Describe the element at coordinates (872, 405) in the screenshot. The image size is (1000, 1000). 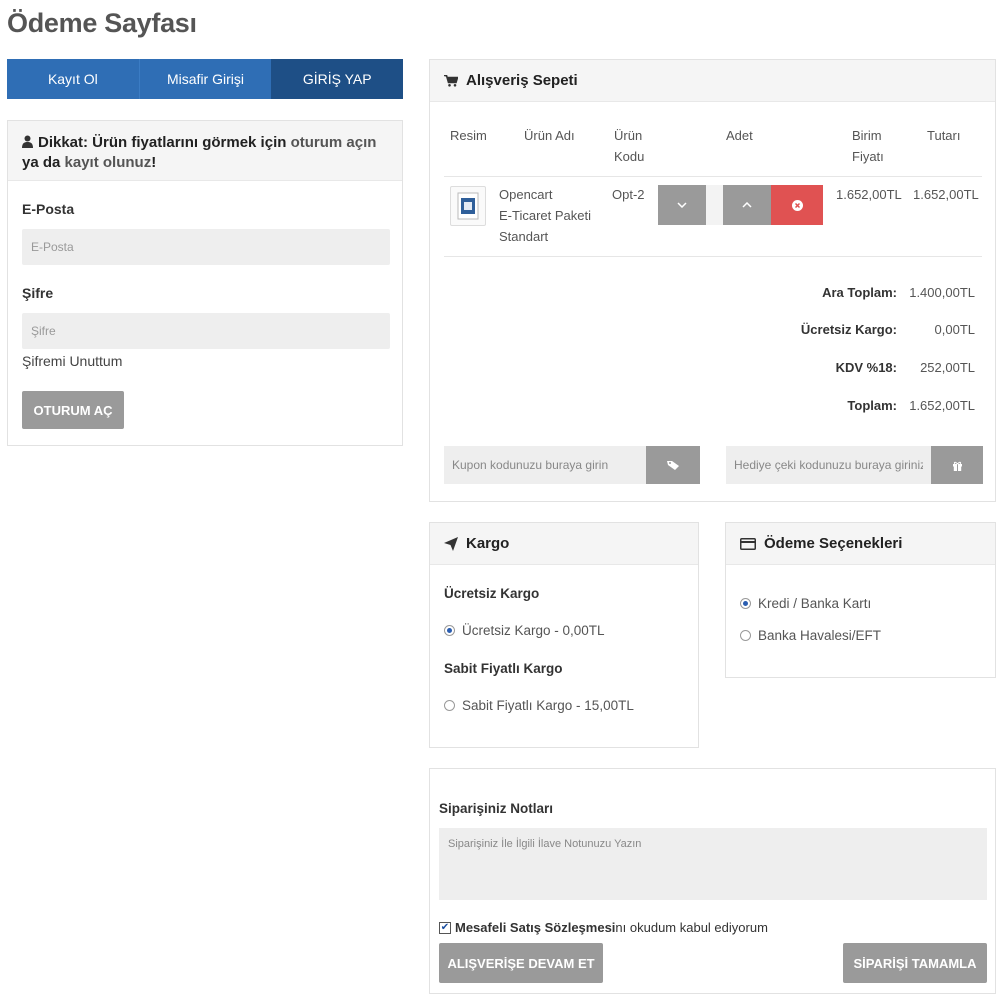
I see `grand-total-label: Toplam:` at that location.